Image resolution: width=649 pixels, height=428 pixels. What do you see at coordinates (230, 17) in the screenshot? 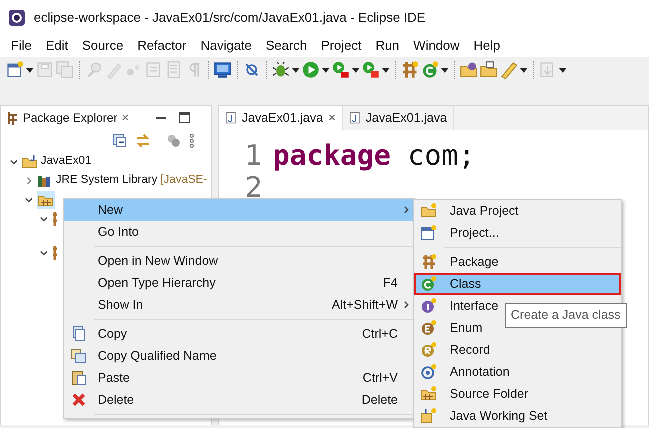
I see `window-title: eclipse-workspace - JavaEx01/src/com/JavaEx01.java - Eclipse IDE` at bounding box center [230, 17].